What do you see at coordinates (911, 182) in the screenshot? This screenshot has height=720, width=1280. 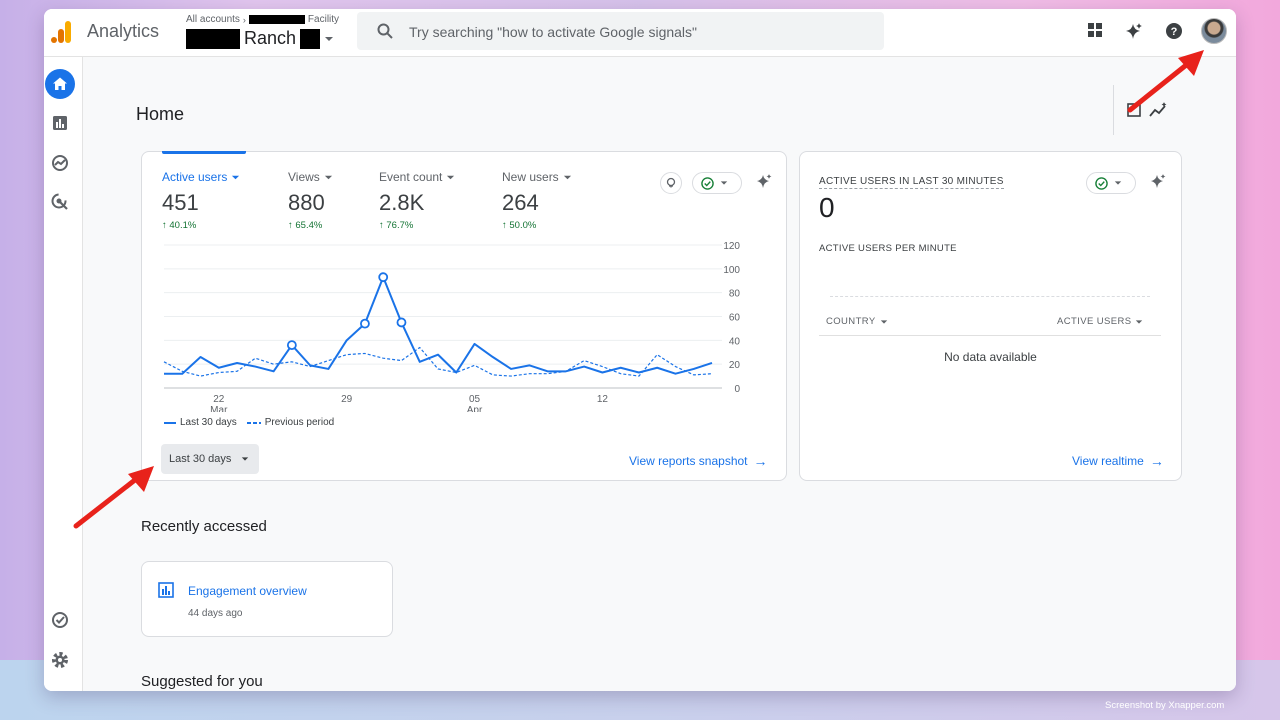 I see `realtime-title: ACTIVE USERS IN LAST 30 MINUTES` at bounding box center [911, 182].